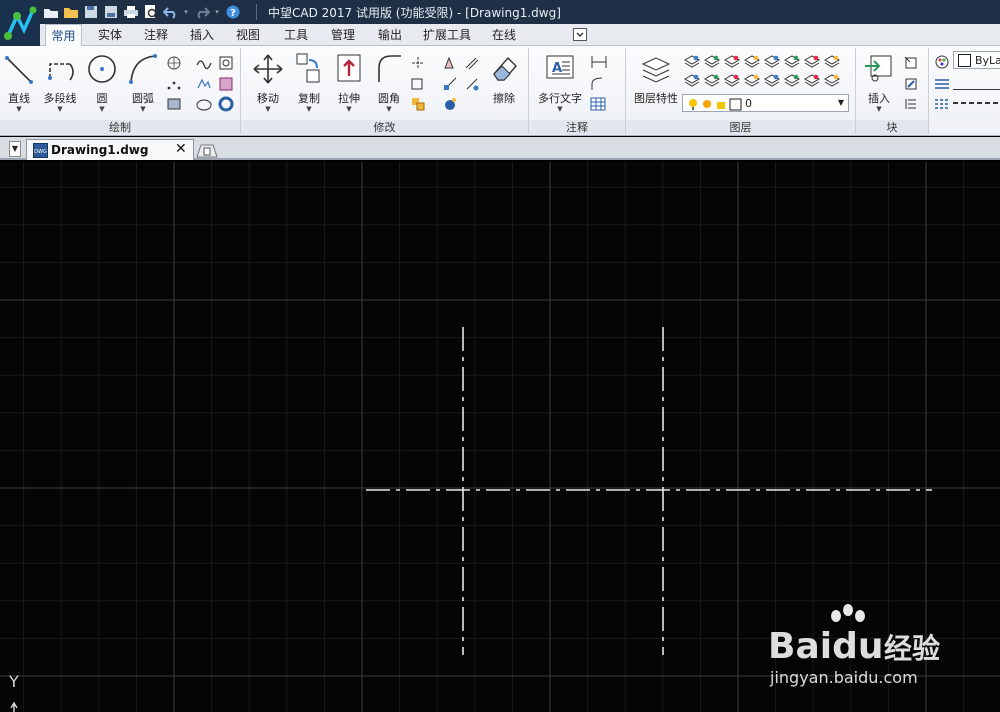 The height and width of the screenshot is (712, 1000). What do you see at coordinates (911, 104) in the screenshot?
I see `attribute-icon` at bounding box center [911, 104].